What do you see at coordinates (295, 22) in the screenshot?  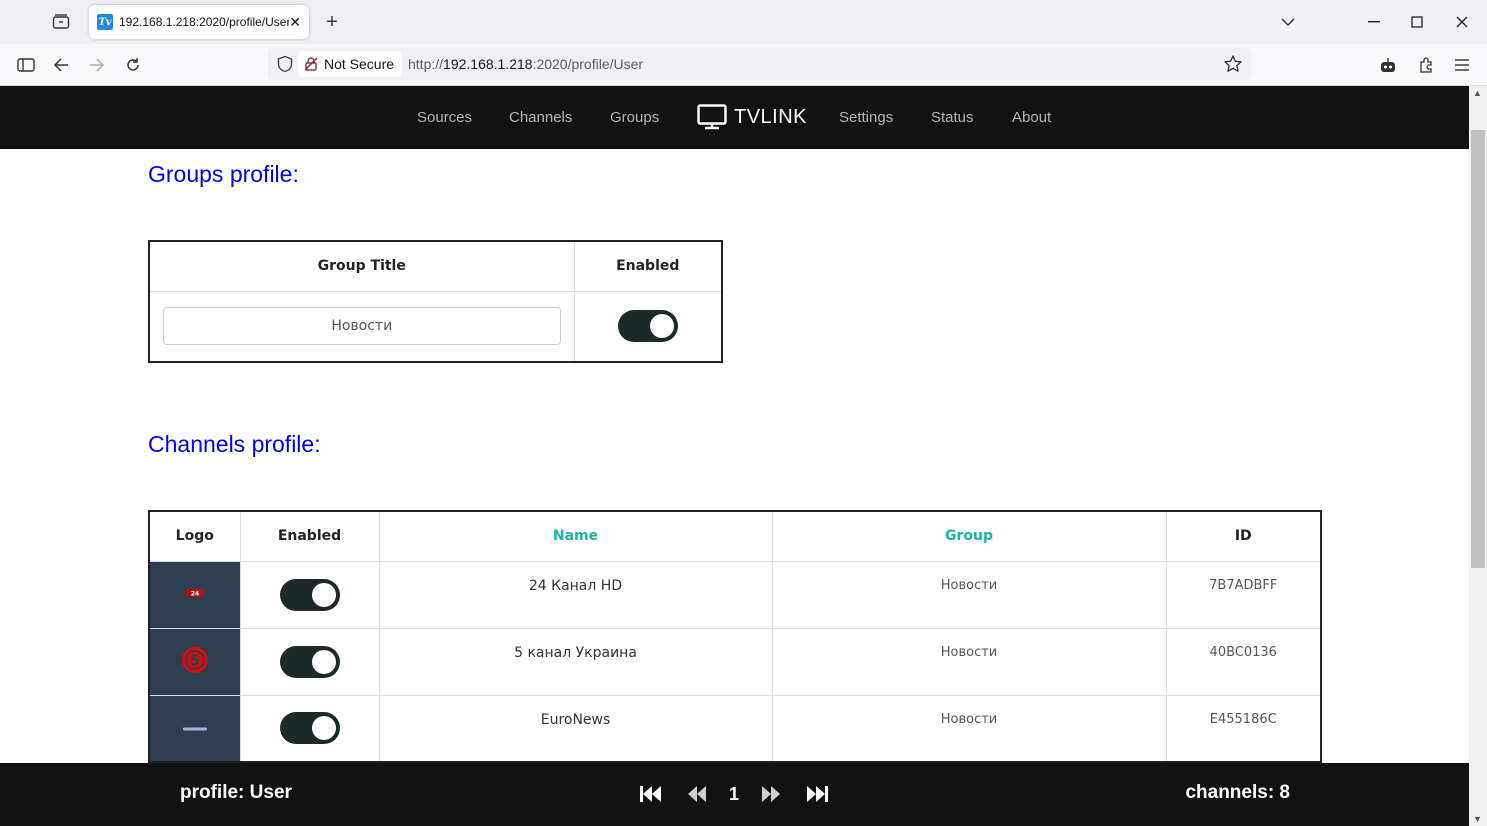 I see `close-tab-icon: ✕` at bounding box center [295, 22].